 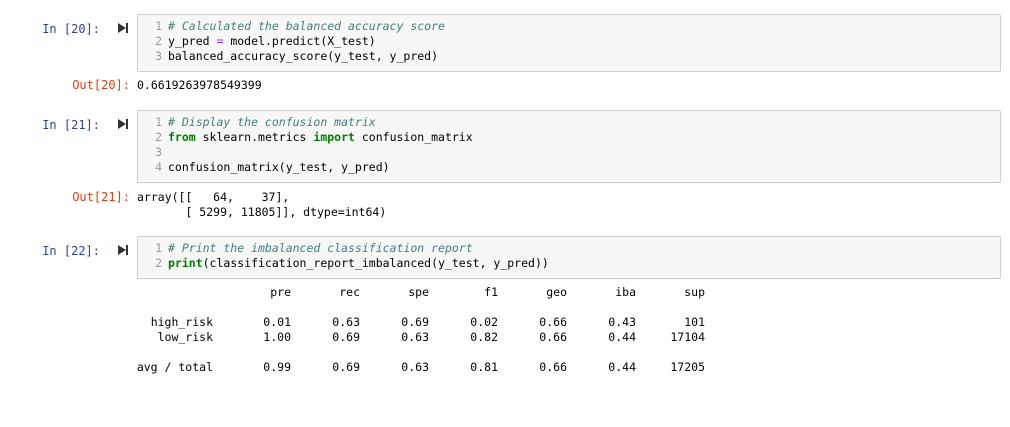 What do you see at coordinates (101, 85) in the screenshot?
I see `cell-20-out-prompt: Out[20]:` at bounding box center [101, 85].